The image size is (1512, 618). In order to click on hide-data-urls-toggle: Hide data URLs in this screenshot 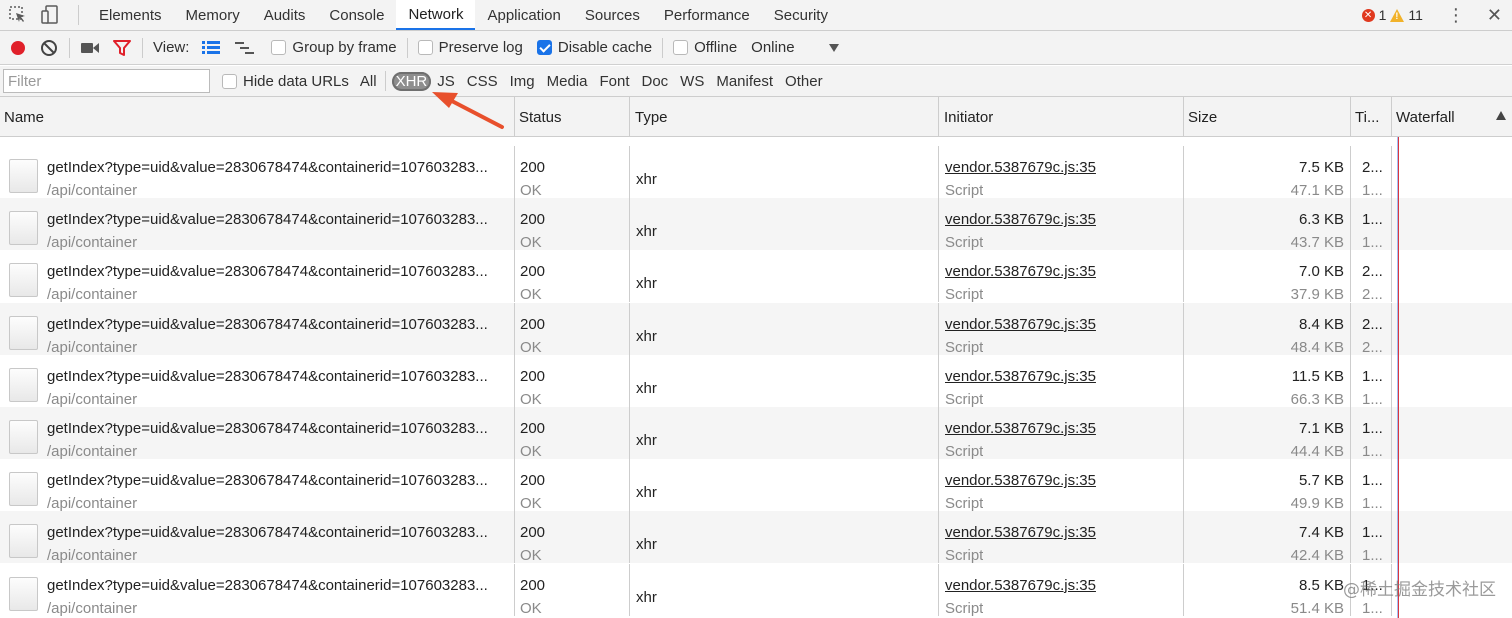, I will do `click(285, 81)`.